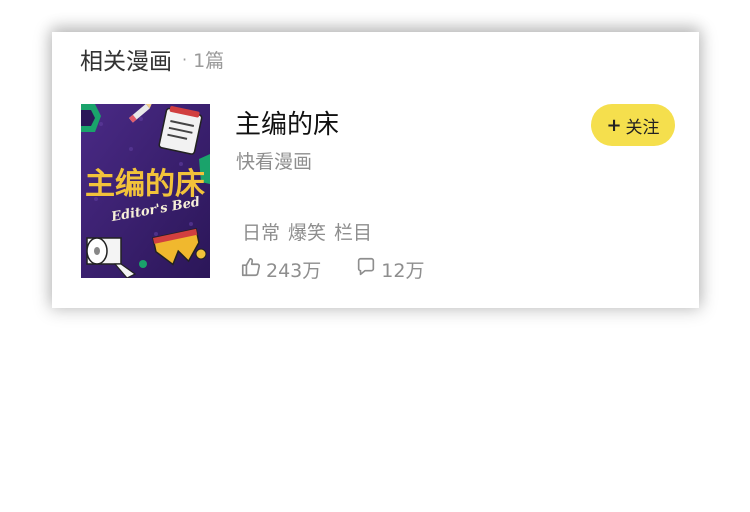 The height and width of the screenshot is (512, 750). I want to click on comic-publisher: 快看漫画, so click(274, 162).